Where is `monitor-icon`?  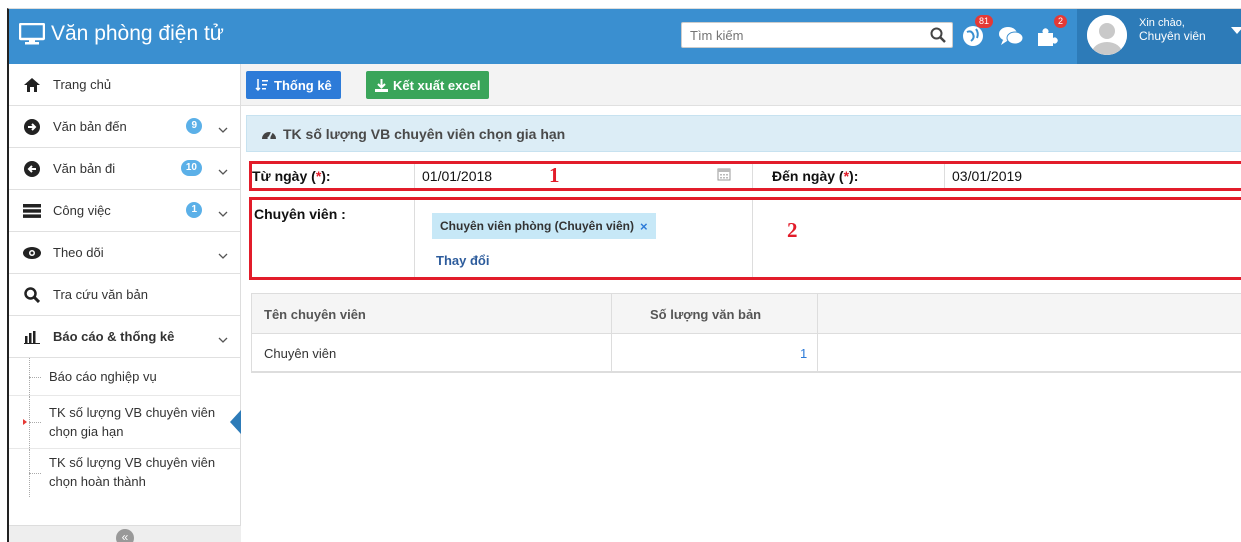 monitor-icon is located at coordinates (32, 34).